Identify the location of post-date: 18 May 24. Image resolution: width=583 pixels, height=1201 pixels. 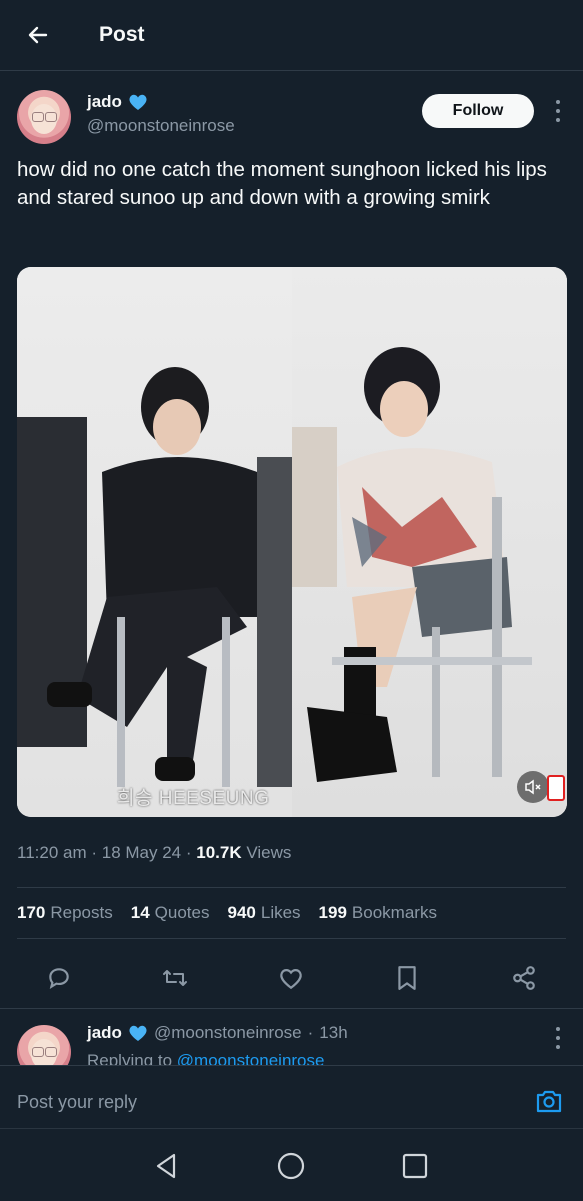
(141, 852).